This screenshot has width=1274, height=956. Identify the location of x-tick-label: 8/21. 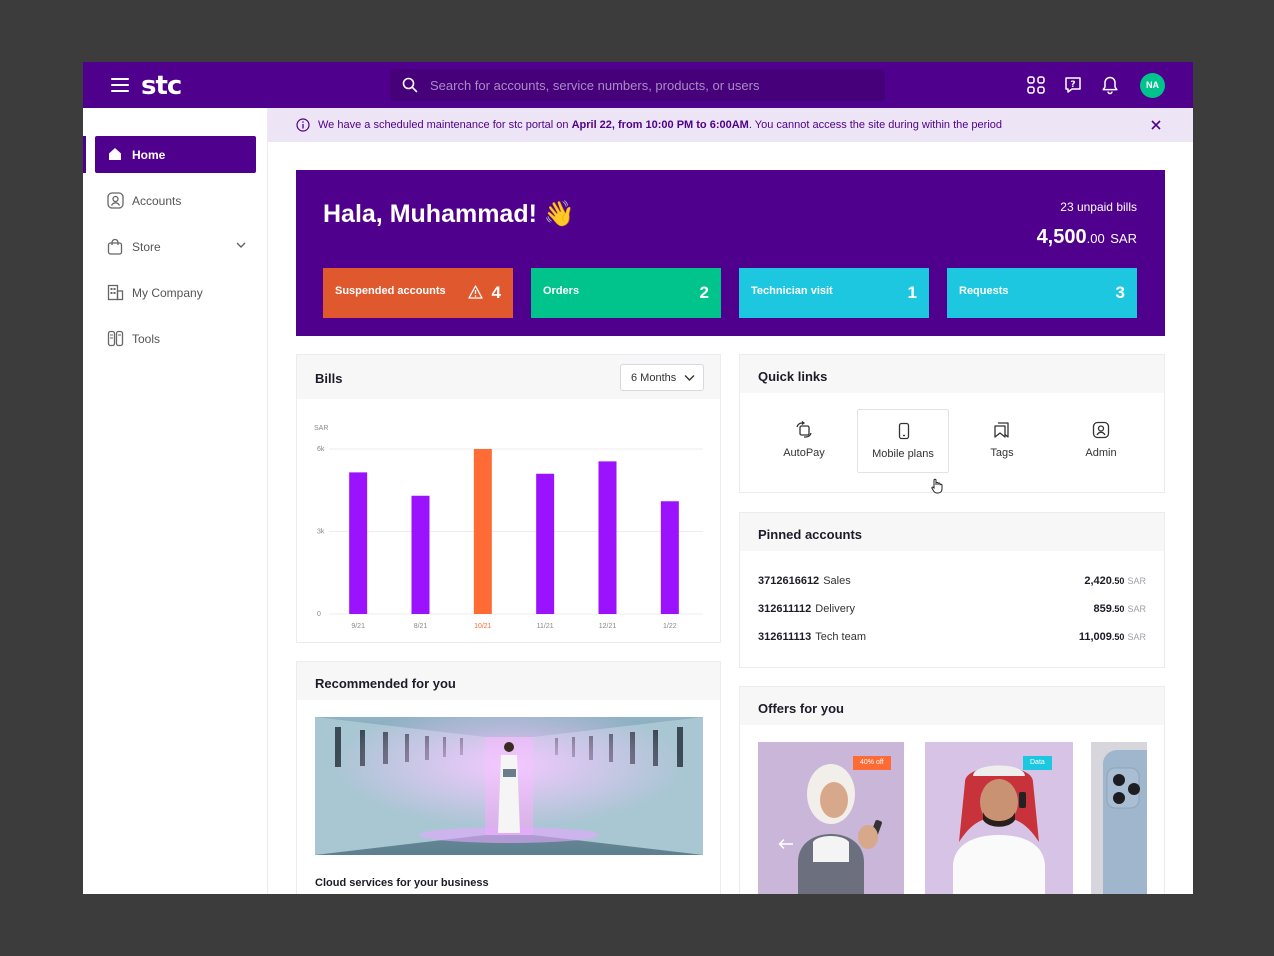
(421, 626).